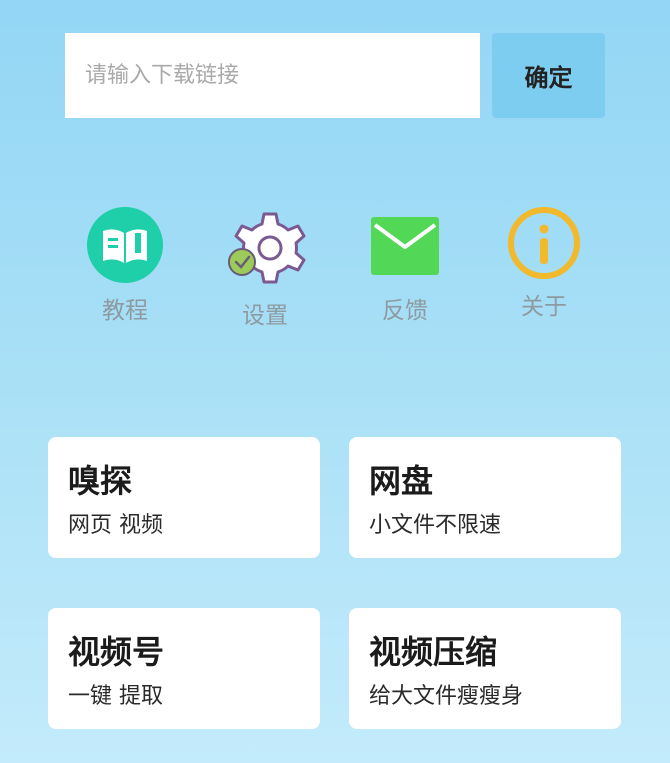 The width and height of the screenshot is (670, 763). I want to click on download-link-input, so click(272, 75).